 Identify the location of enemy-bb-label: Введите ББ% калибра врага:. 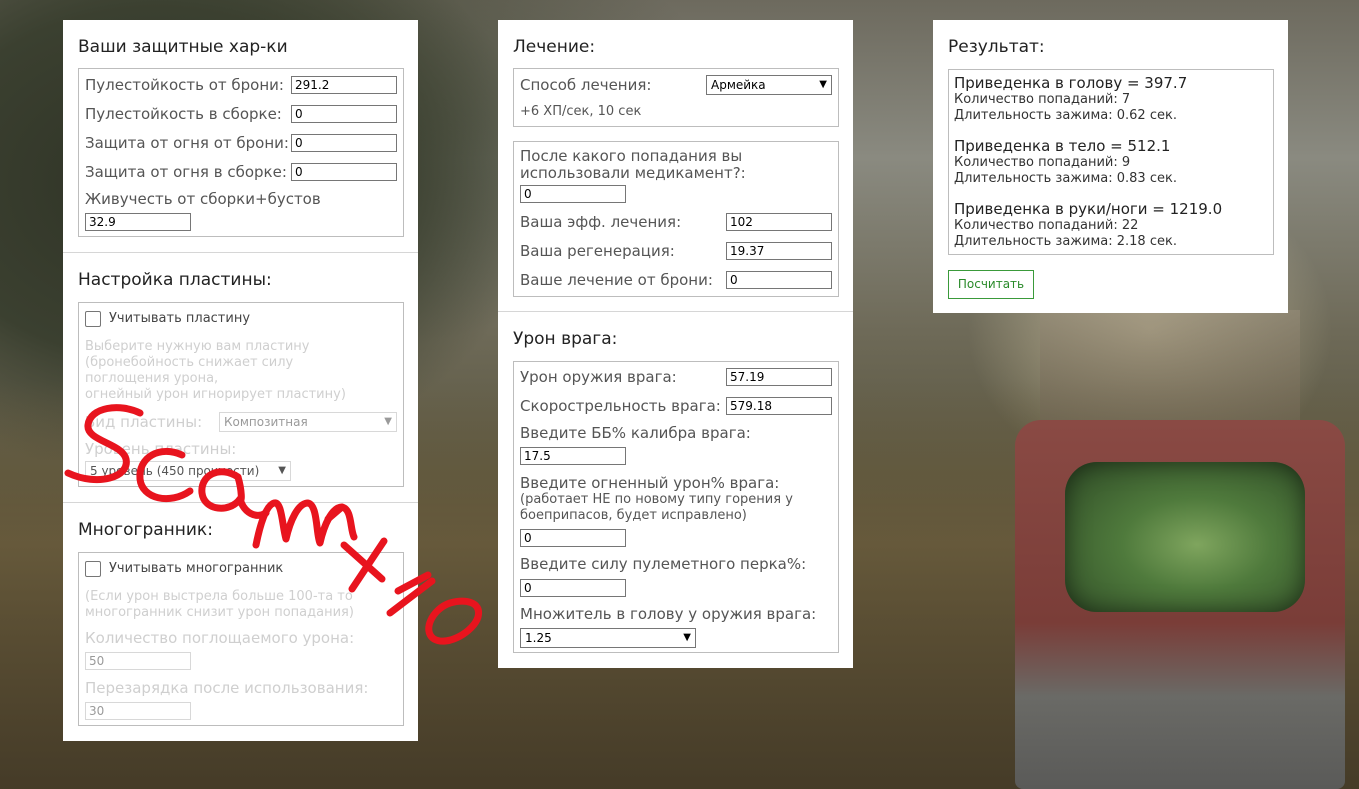
(635, 433).